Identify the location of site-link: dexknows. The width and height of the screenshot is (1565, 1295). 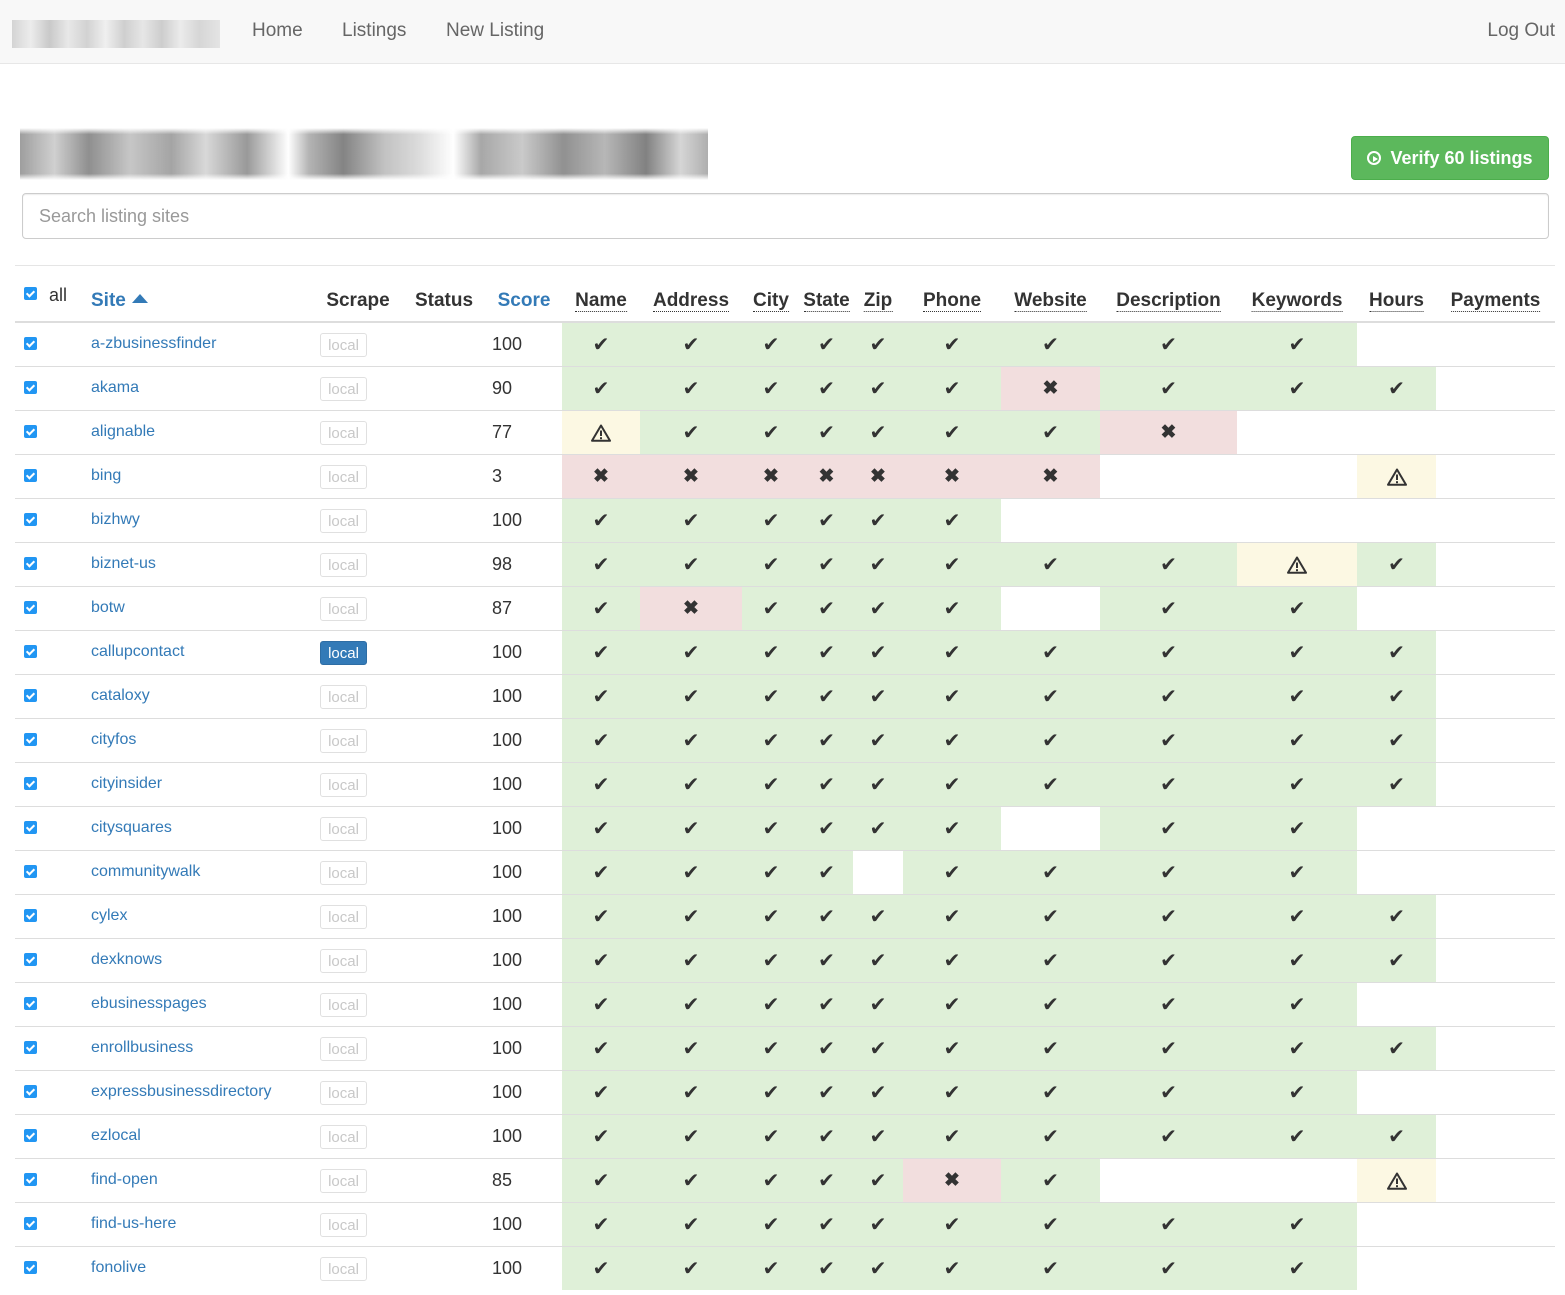
(126, 960).